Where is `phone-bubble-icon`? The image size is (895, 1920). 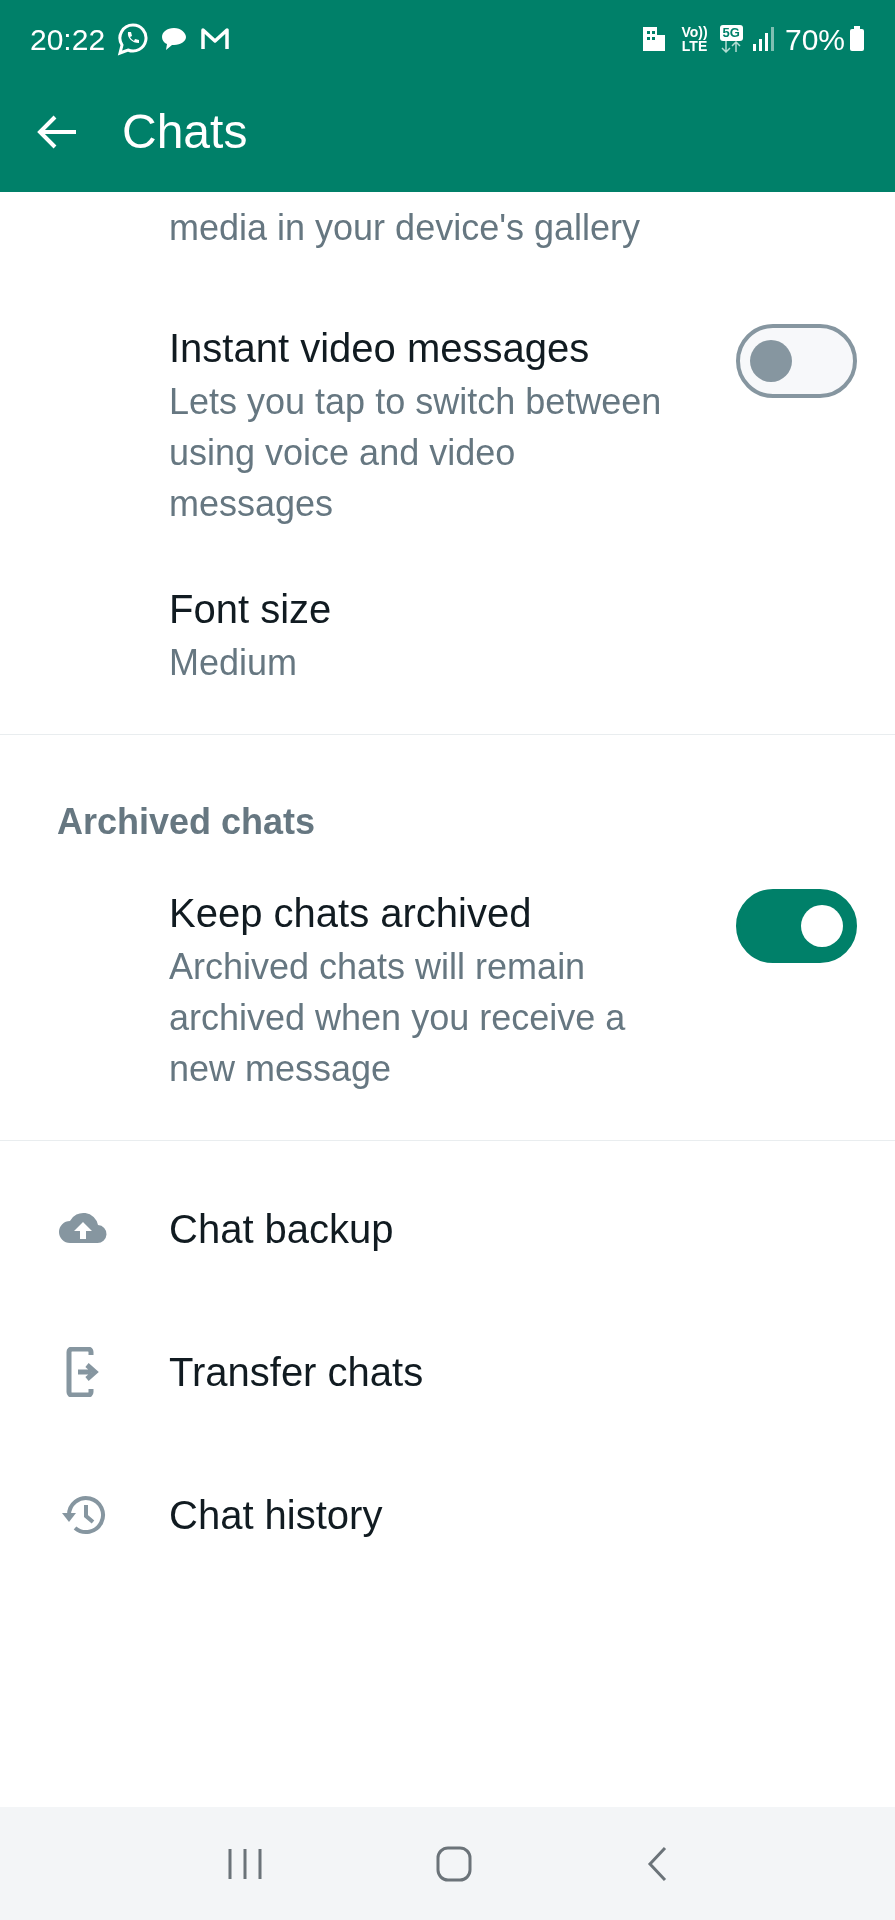 phone-bubble-icon is located at coordinates (133, 39).